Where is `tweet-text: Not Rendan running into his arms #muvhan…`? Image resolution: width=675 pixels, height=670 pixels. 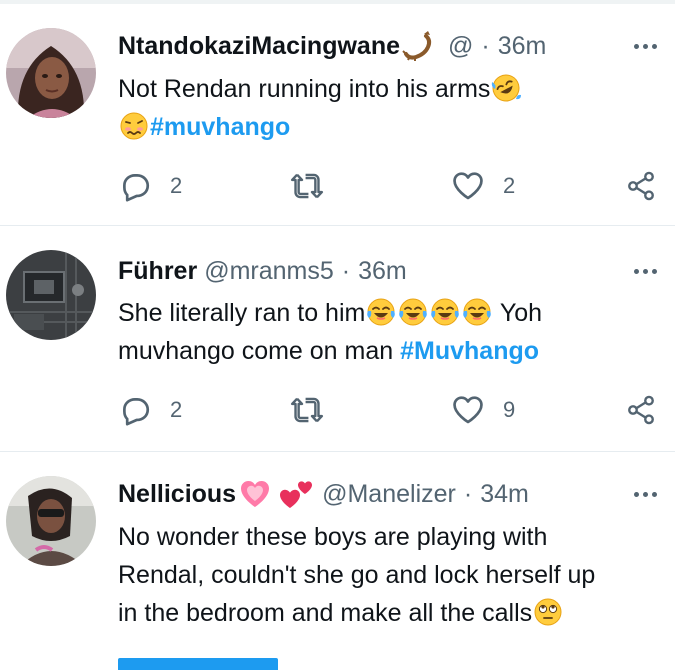 tweet-text: Not Rendan running into his arms #muvhan… is located at coordinates (390, 108).